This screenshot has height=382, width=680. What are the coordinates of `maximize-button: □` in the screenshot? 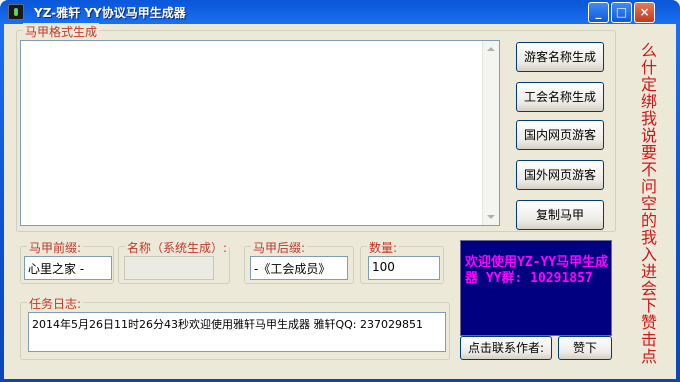 It's located at (621, 12).